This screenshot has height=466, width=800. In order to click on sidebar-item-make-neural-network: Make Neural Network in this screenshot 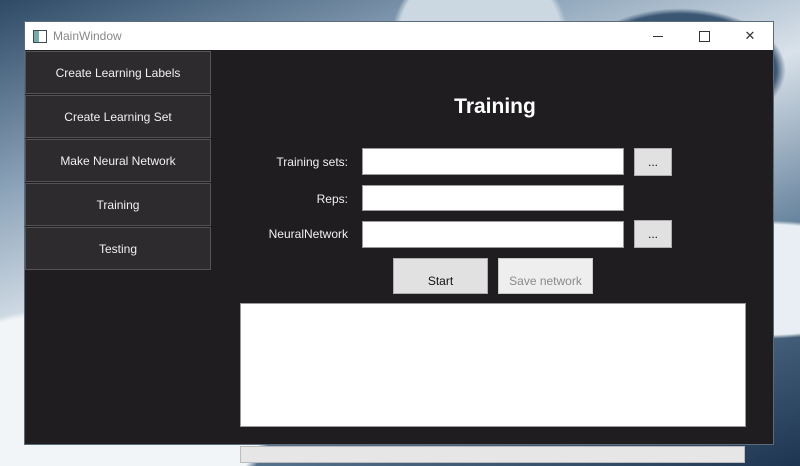, I will do `click(118, 160)`.